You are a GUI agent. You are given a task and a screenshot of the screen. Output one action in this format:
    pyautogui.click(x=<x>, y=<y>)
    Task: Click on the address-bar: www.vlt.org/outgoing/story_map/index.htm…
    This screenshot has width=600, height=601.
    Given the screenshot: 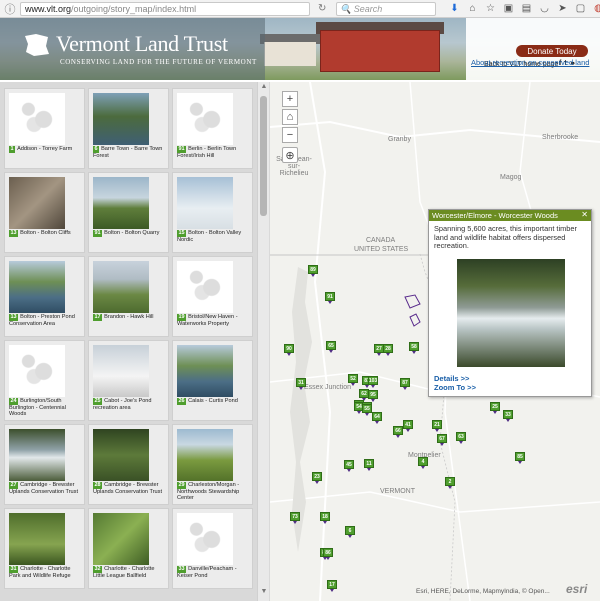 What is the action you would take?
    pyautogui.click(x=165, y=9)
    